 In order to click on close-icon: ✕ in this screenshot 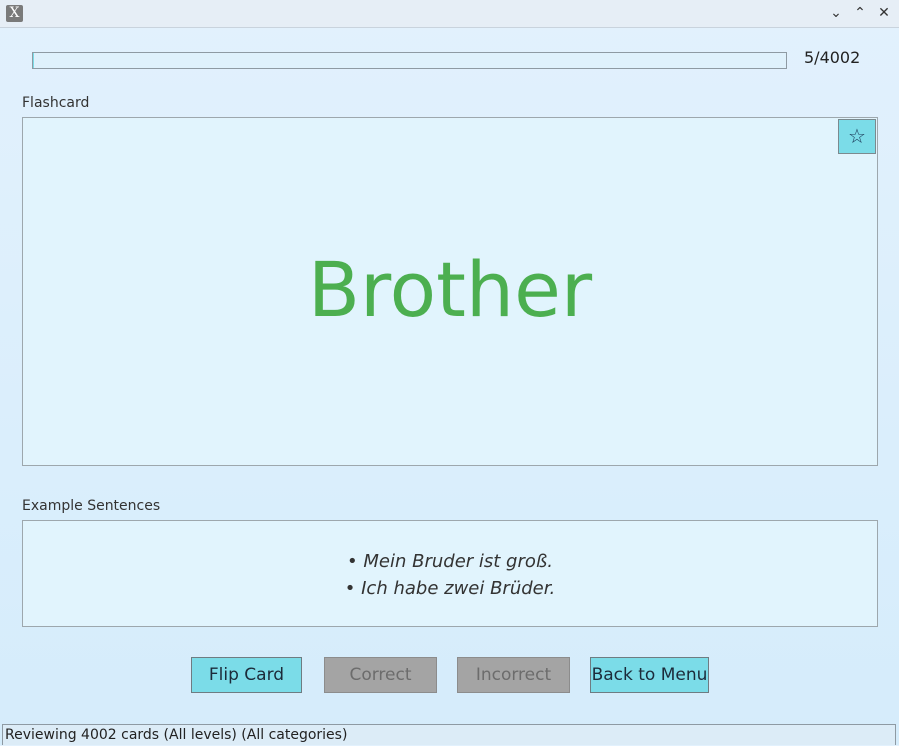, I will do `click(884, 13)`.